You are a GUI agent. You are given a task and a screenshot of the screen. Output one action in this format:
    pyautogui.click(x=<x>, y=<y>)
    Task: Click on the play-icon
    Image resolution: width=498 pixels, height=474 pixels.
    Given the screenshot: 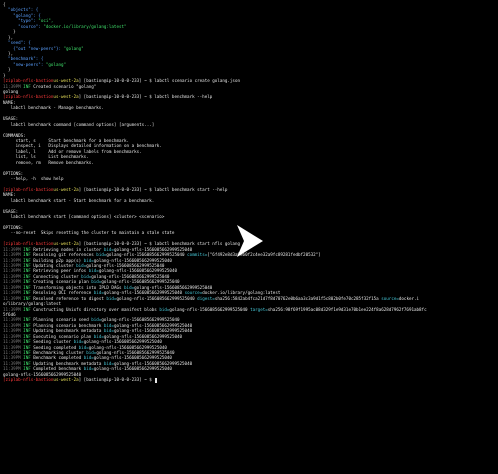 What is the action you would take?
    pyautogui.click(x=252, y=241)
    